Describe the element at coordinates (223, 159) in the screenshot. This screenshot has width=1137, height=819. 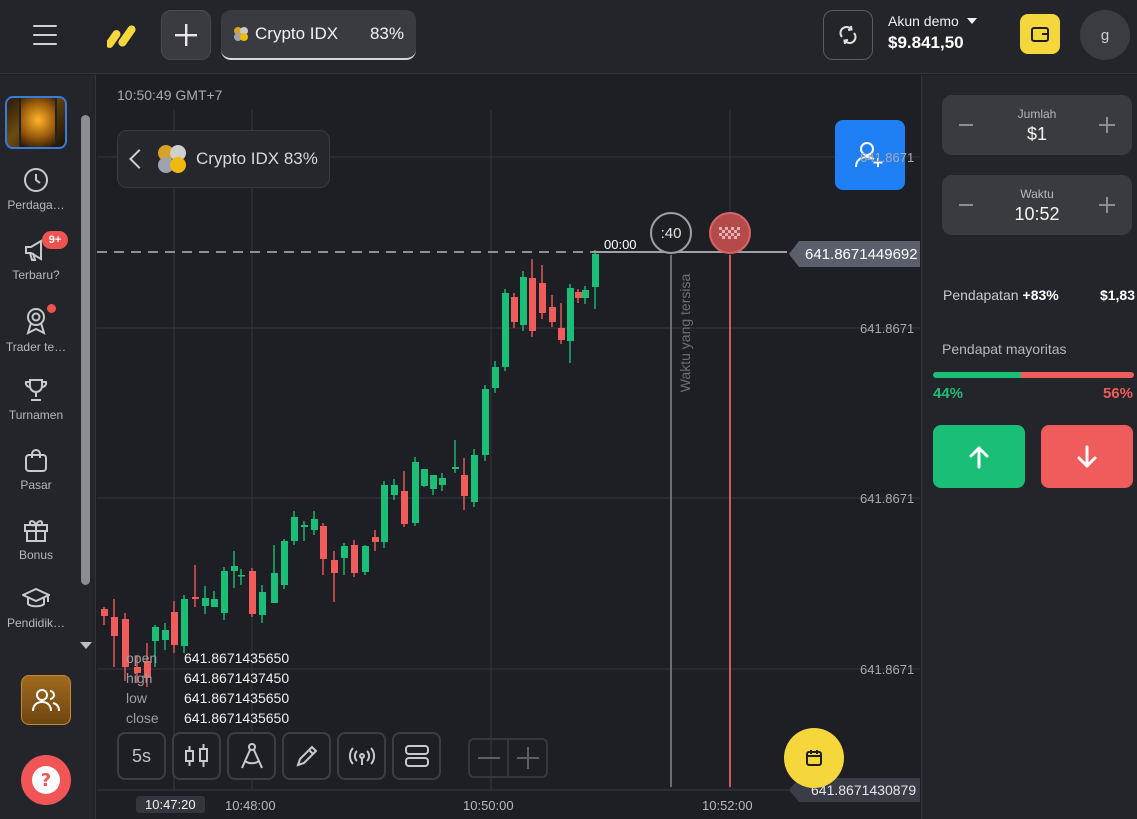
I see `asset-info-pill: Crypto IDX 83%` at that location.